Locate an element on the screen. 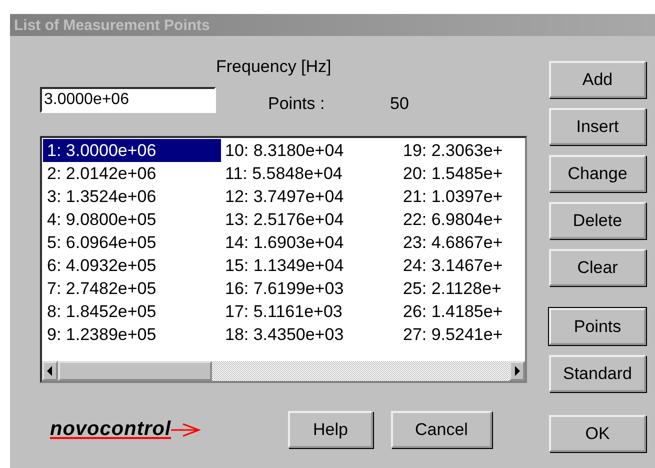 The image size is (655, 468). logo: novocontrol is located at coordinates (160, 429).